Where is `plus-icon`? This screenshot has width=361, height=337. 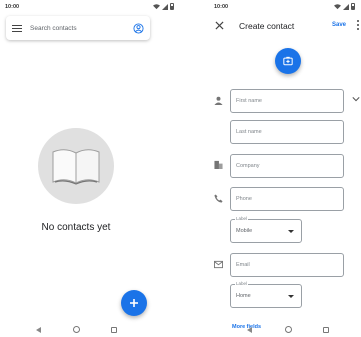 plus-icon is located at coordinates (134, 303).